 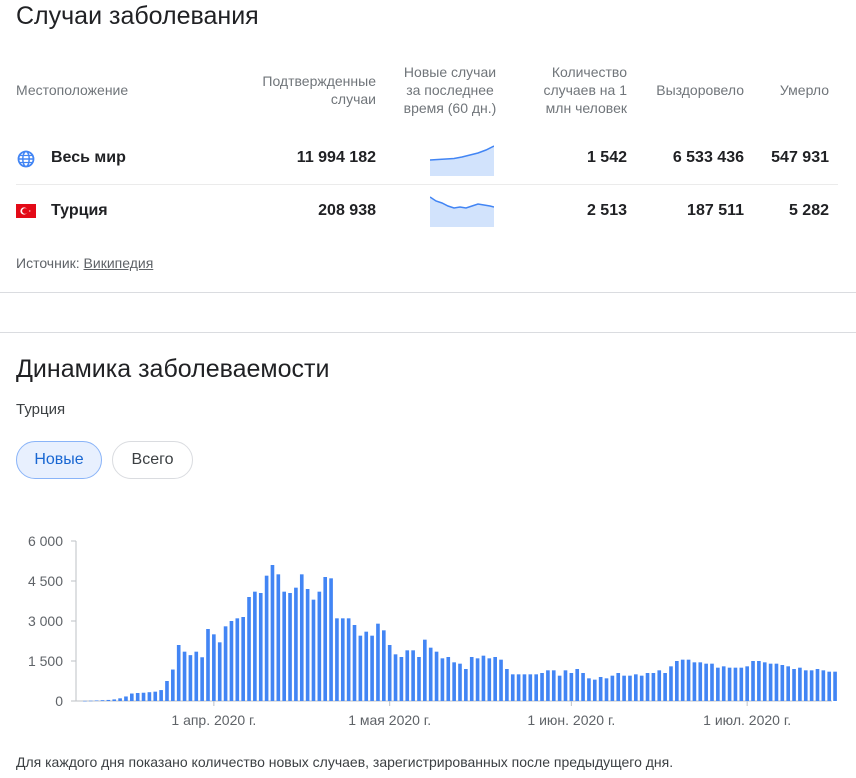 What do you see at coordinates (804, 90) in the screenshot?
I see `header-deaths: Умерло` at bounding box center [804, 90].